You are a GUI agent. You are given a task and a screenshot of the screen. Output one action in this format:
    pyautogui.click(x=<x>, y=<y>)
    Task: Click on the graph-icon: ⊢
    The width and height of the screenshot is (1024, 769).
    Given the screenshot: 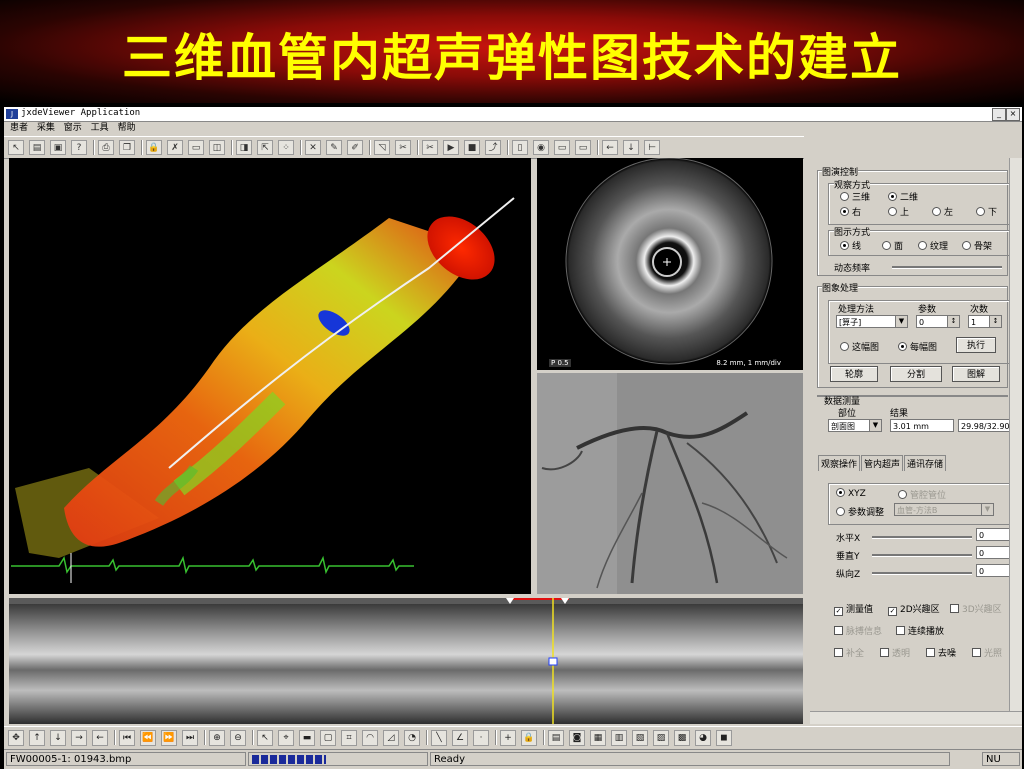 What is the action you would take?
    pyautogui.click(x=652, y=147)
    